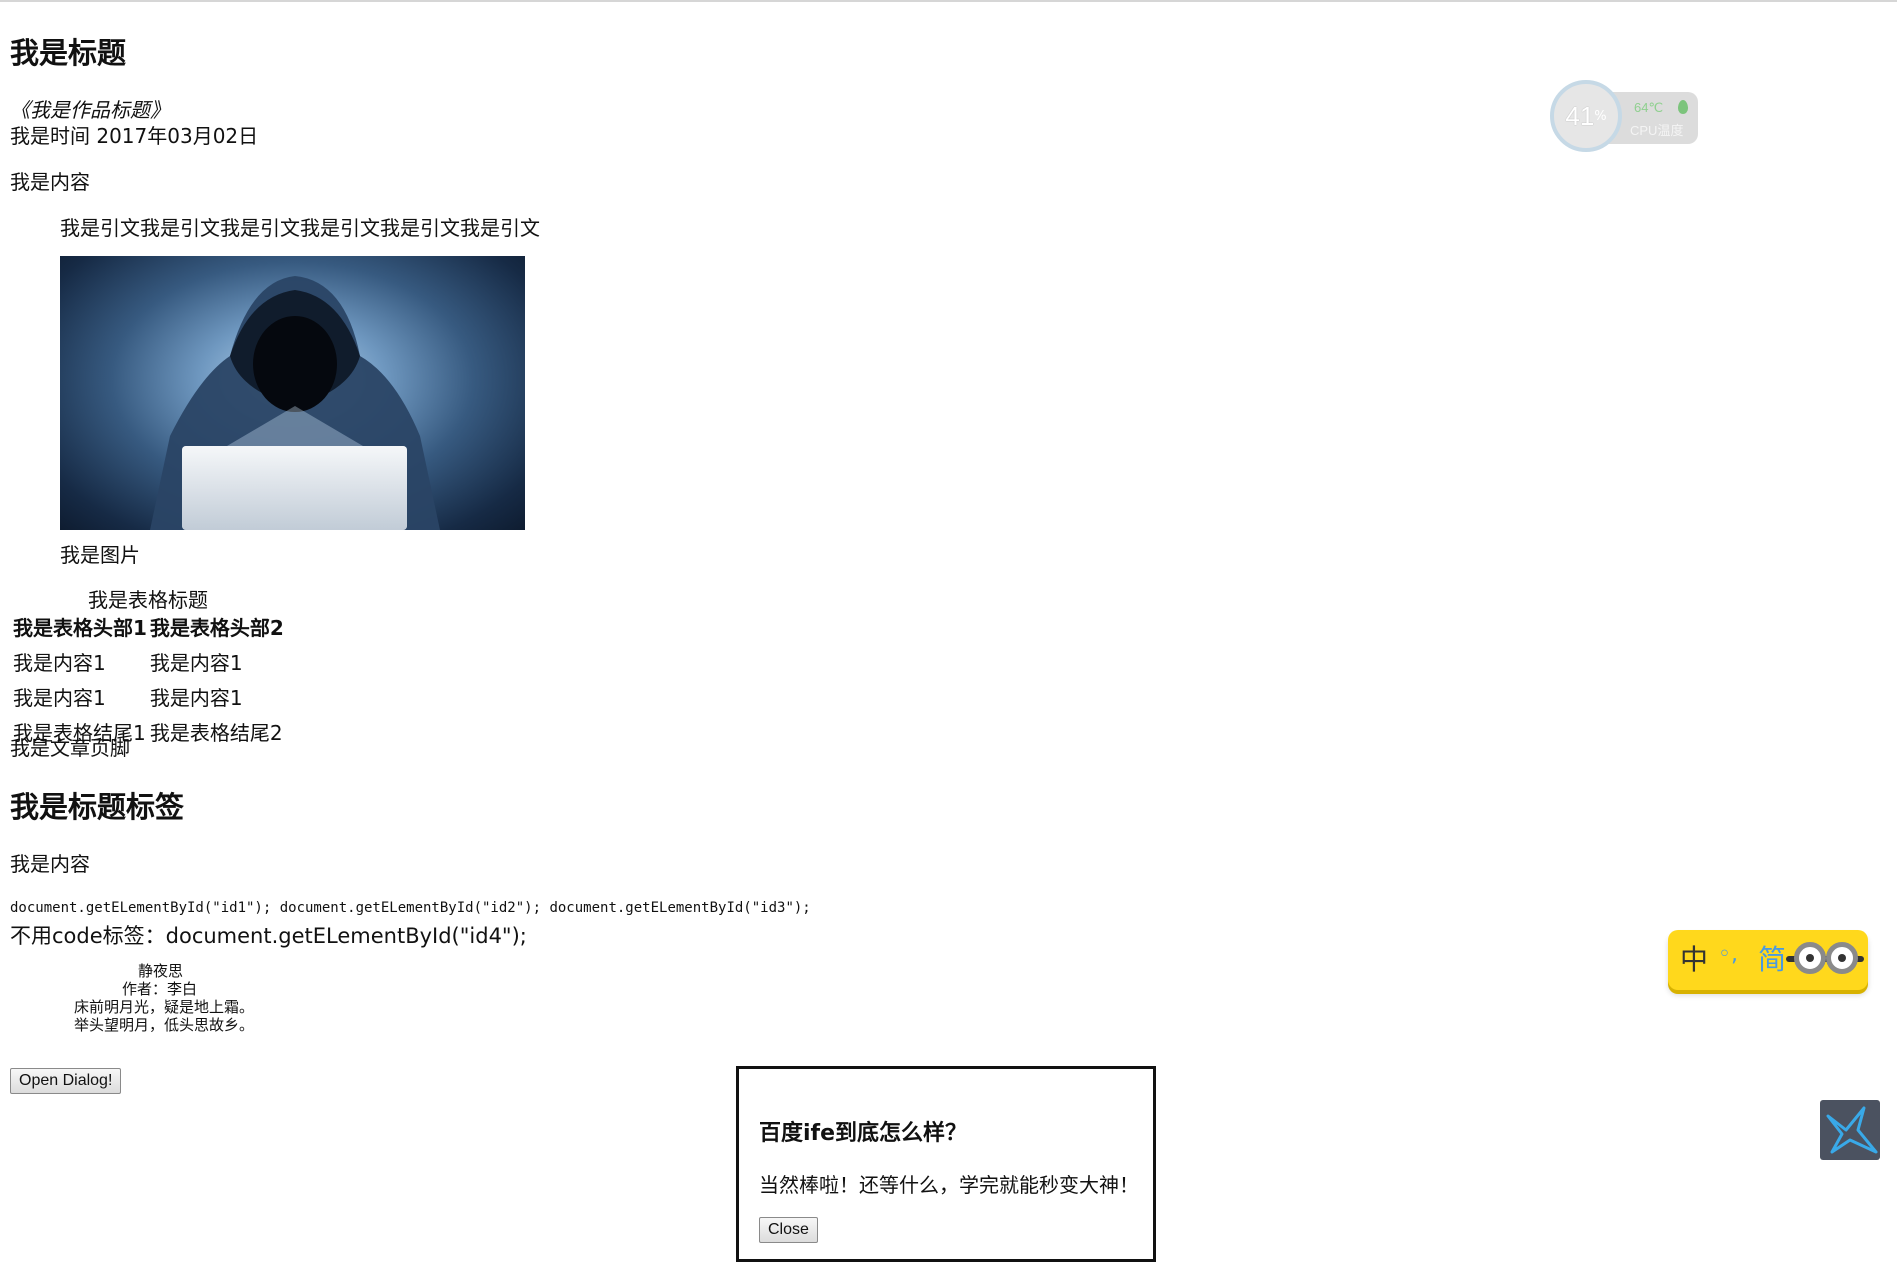 The image size is (1897, 1262). I want to click on publish-time: 我是时间 2017年03月02日, so click(134, 134).